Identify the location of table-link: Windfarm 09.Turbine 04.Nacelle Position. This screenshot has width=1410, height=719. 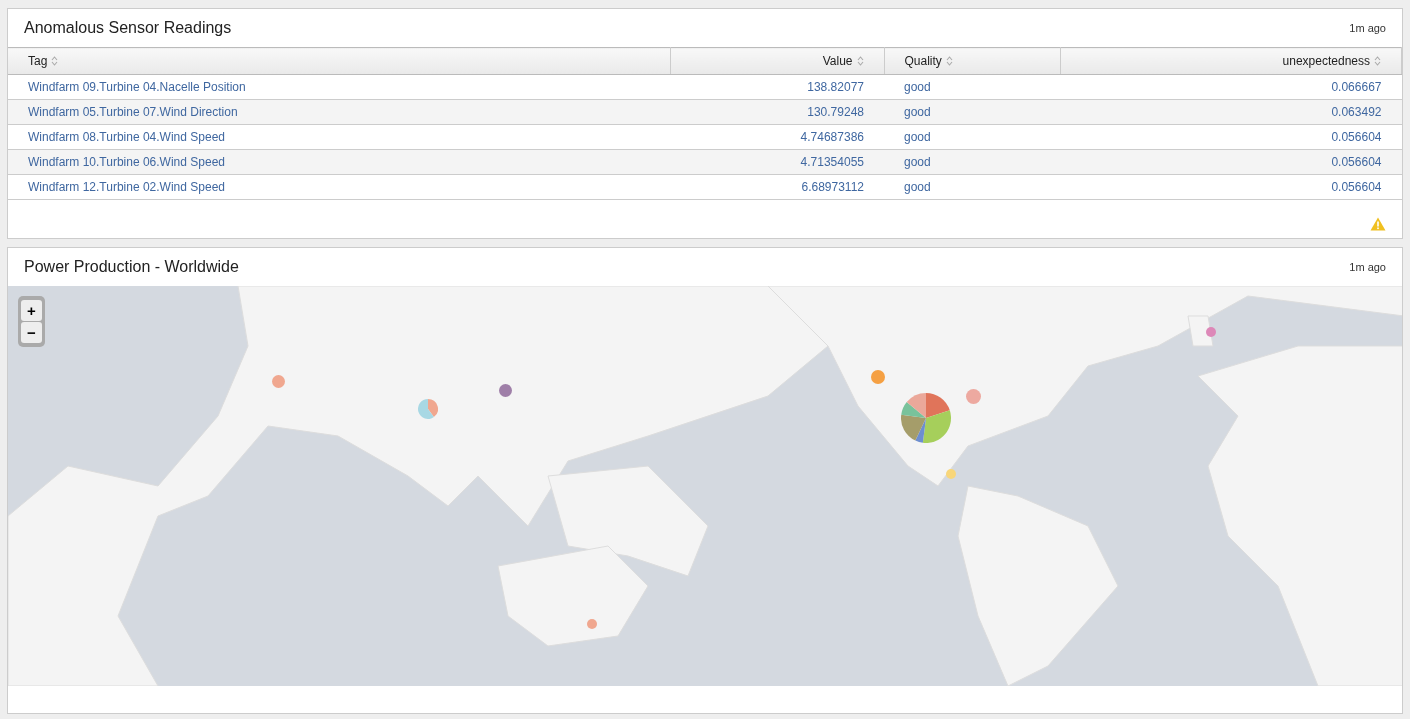
(137, 87).